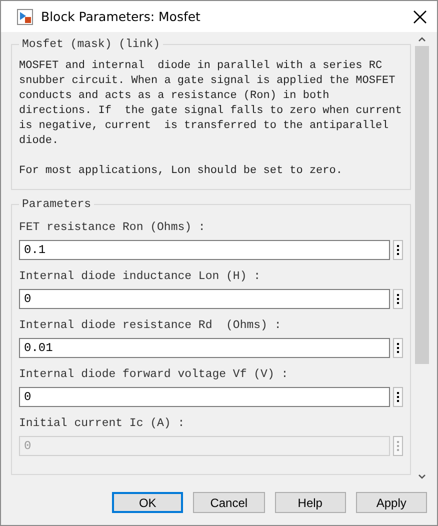  Describe the element at coordinates (154, 374) in the screenshot. I see `parameter-label: Internal diode forward voltage Vf (V) :` at that location.